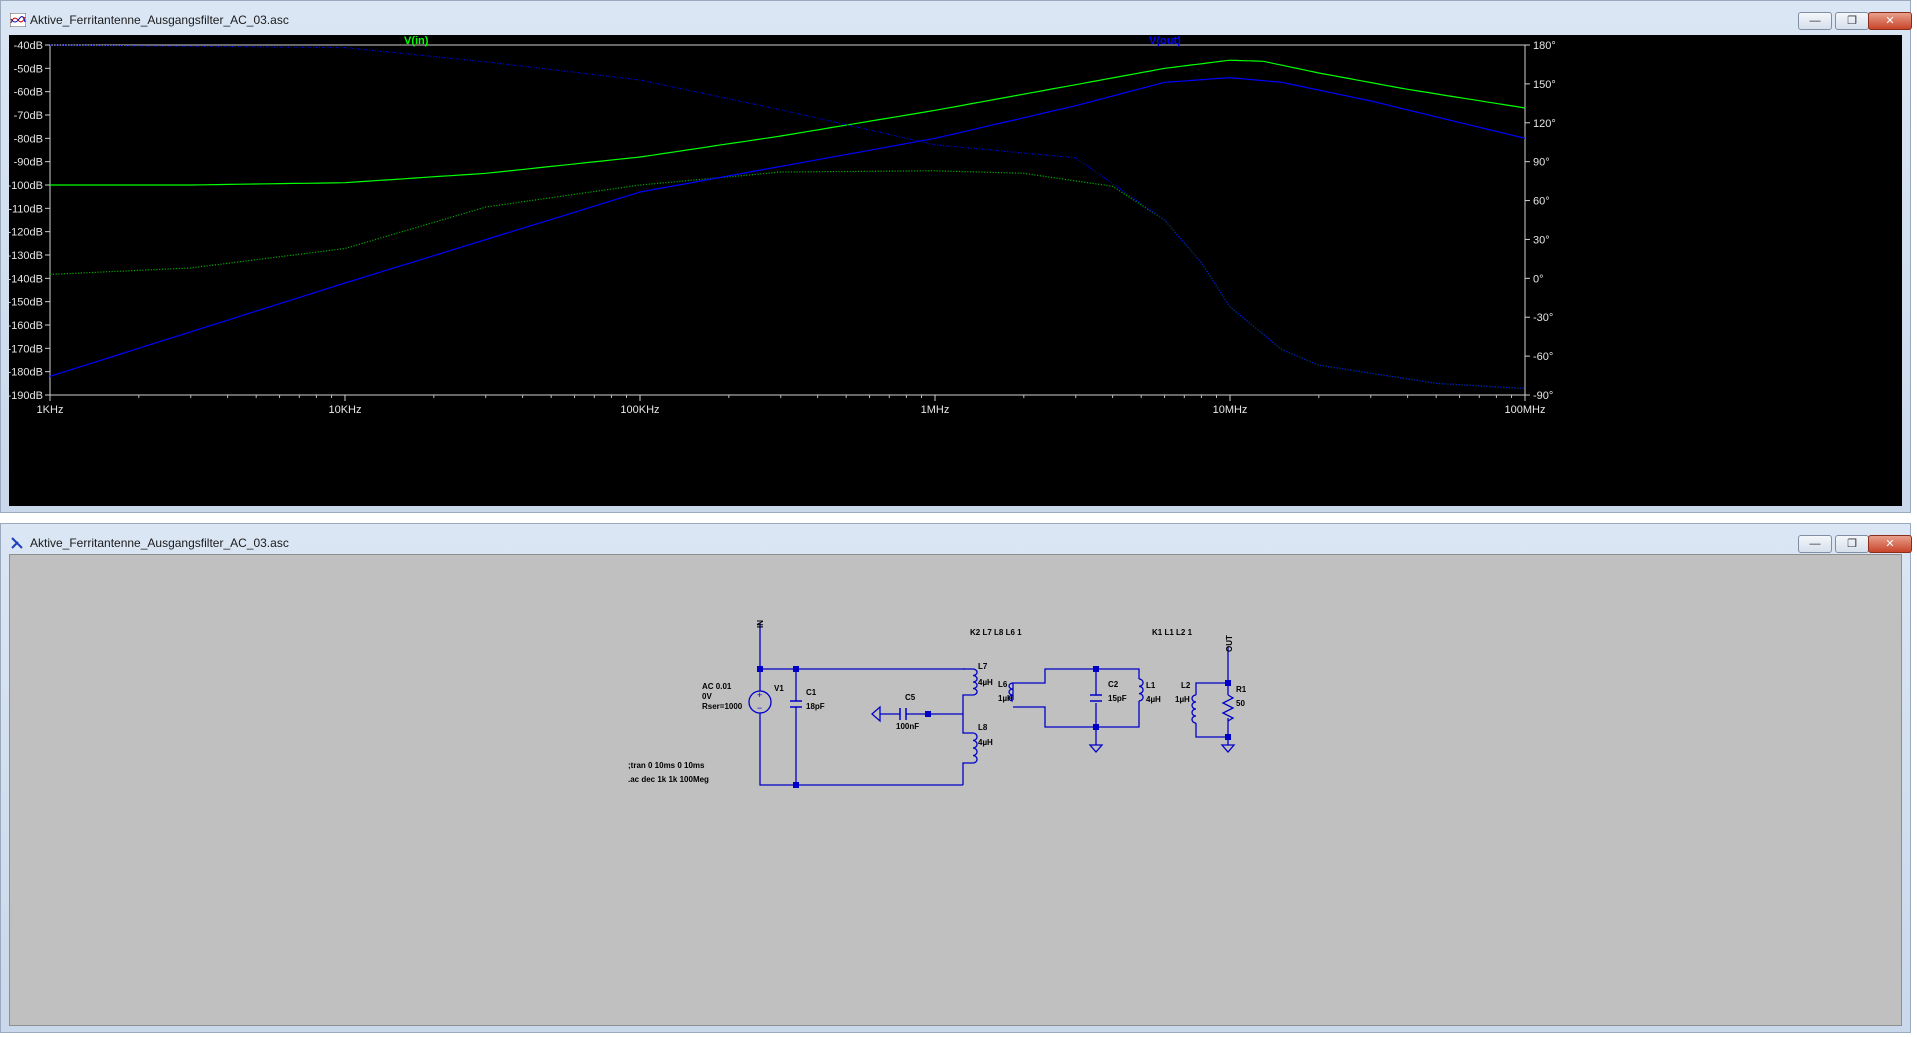 Image resolution: width=1917 pixels, height=1037 pixels. What do you see at coordinates (1228, 748) in the screenshot?
I see `ground-symbol-r1` at bounding box center [1228, 748].